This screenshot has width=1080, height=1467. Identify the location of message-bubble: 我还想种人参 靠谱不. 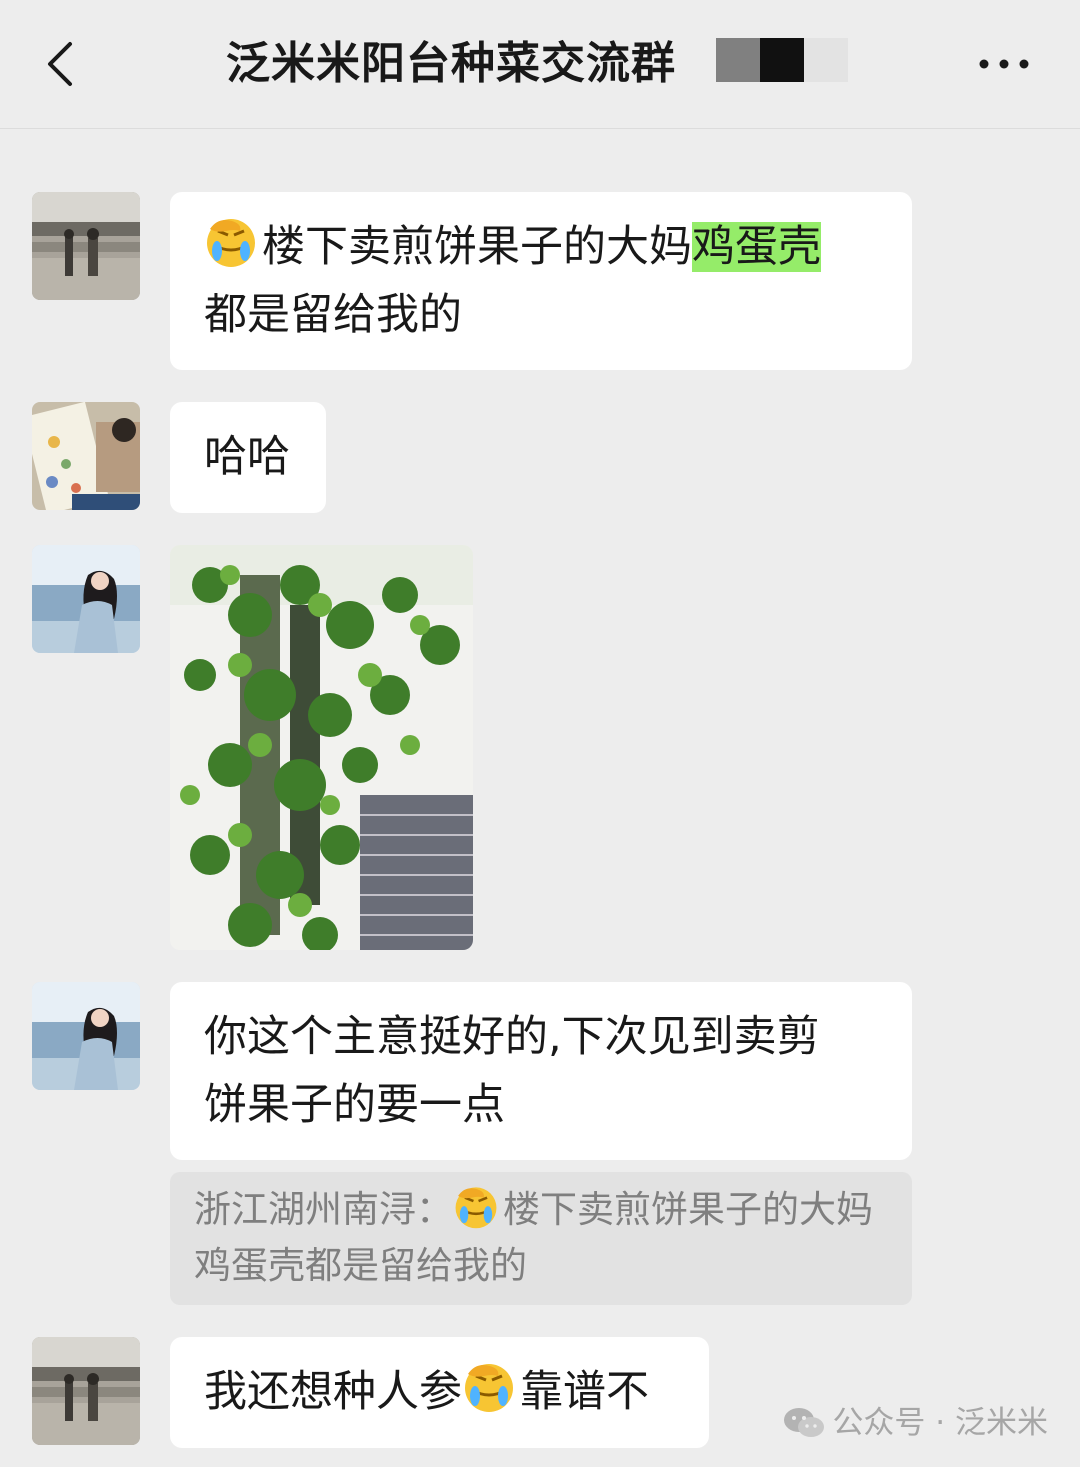
(439, 1392).